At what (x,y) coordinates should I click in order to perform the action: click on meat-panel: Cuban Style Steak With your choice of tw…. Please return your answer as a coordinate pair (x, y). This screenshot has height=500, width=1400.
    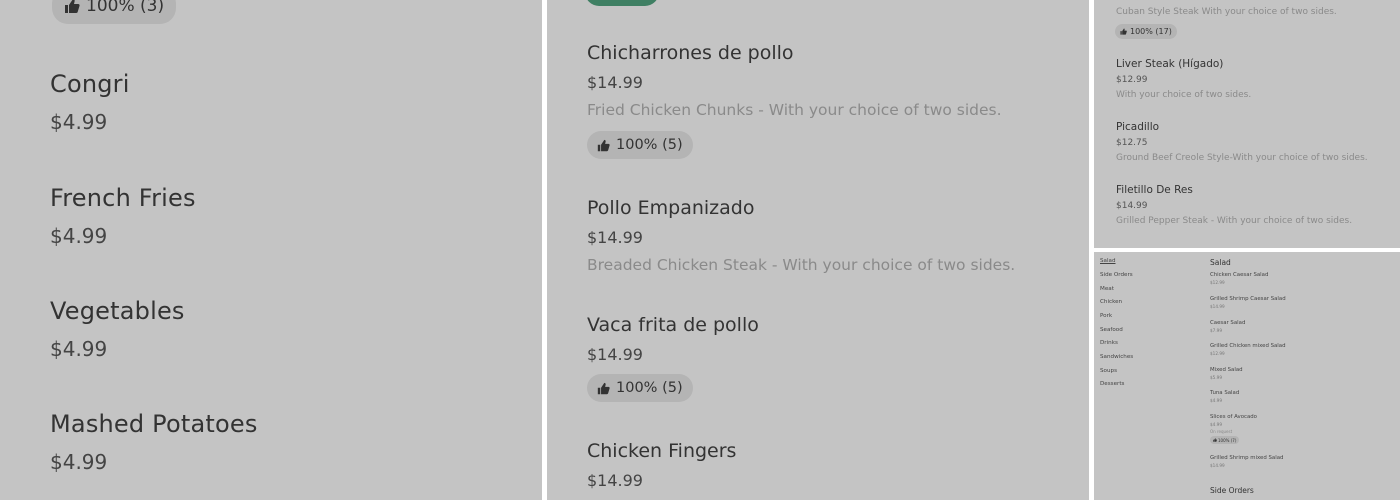
    Looking at the image, I should click on (1247, 124).